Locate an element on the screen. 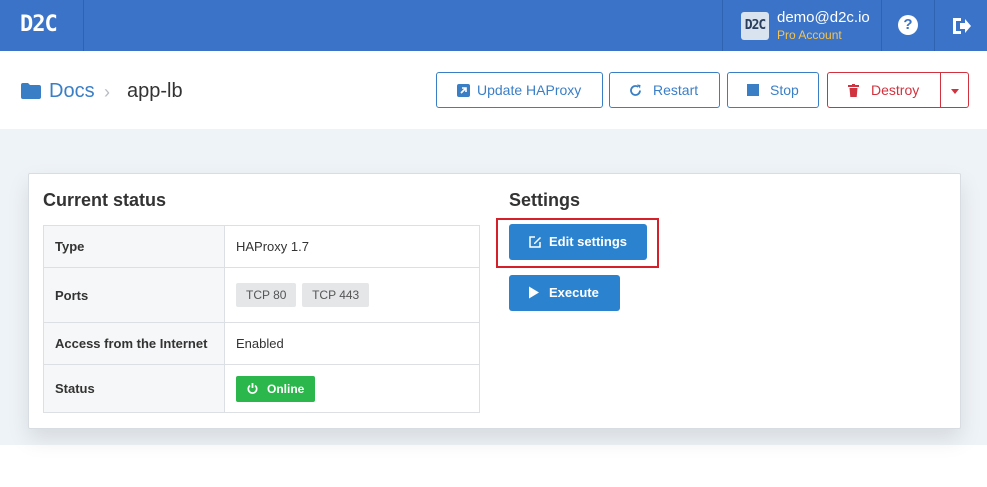  update-haproxy-button: Update HAProxy is located at coordinates (519, 90).